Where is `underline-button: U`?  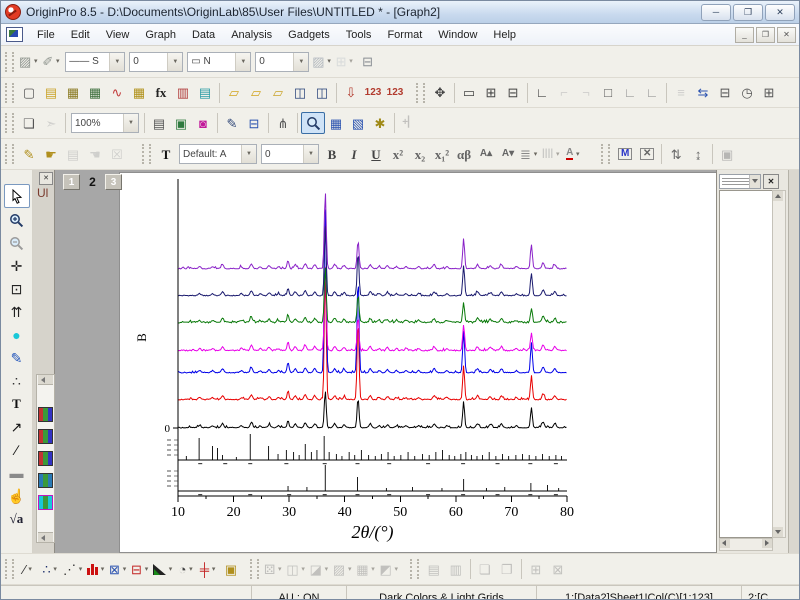
underline-button: U is located at coordinates (376, 154).